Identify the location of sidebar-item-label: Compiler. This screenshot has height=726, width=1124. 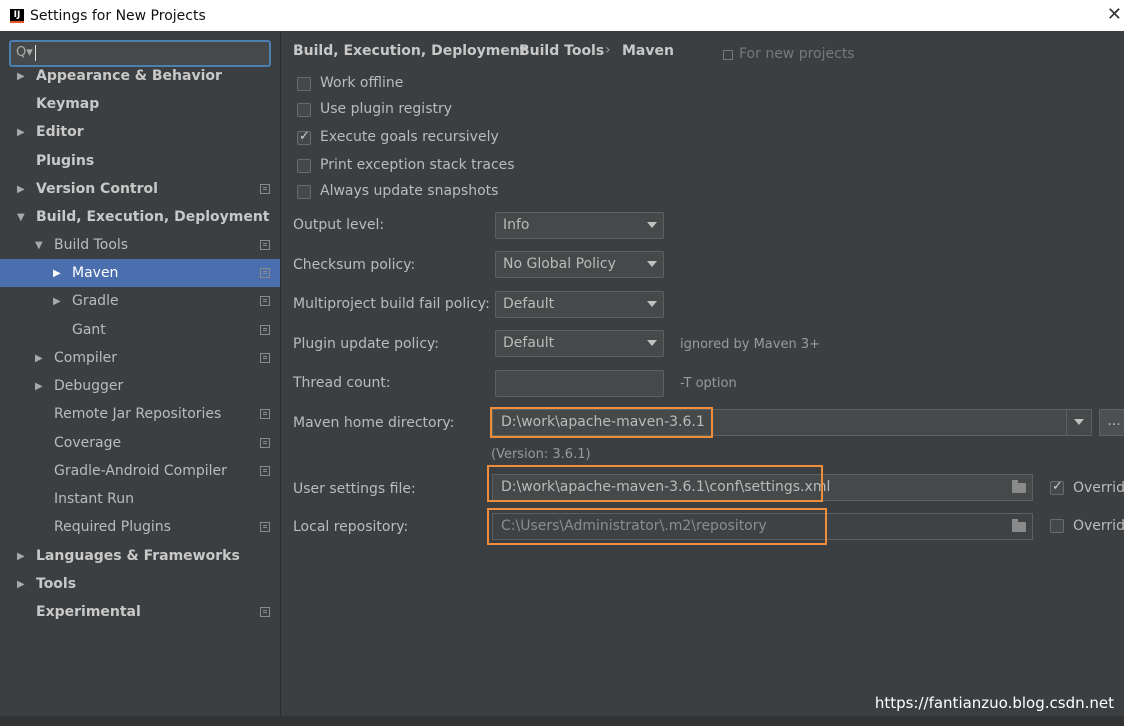
(86, 358).